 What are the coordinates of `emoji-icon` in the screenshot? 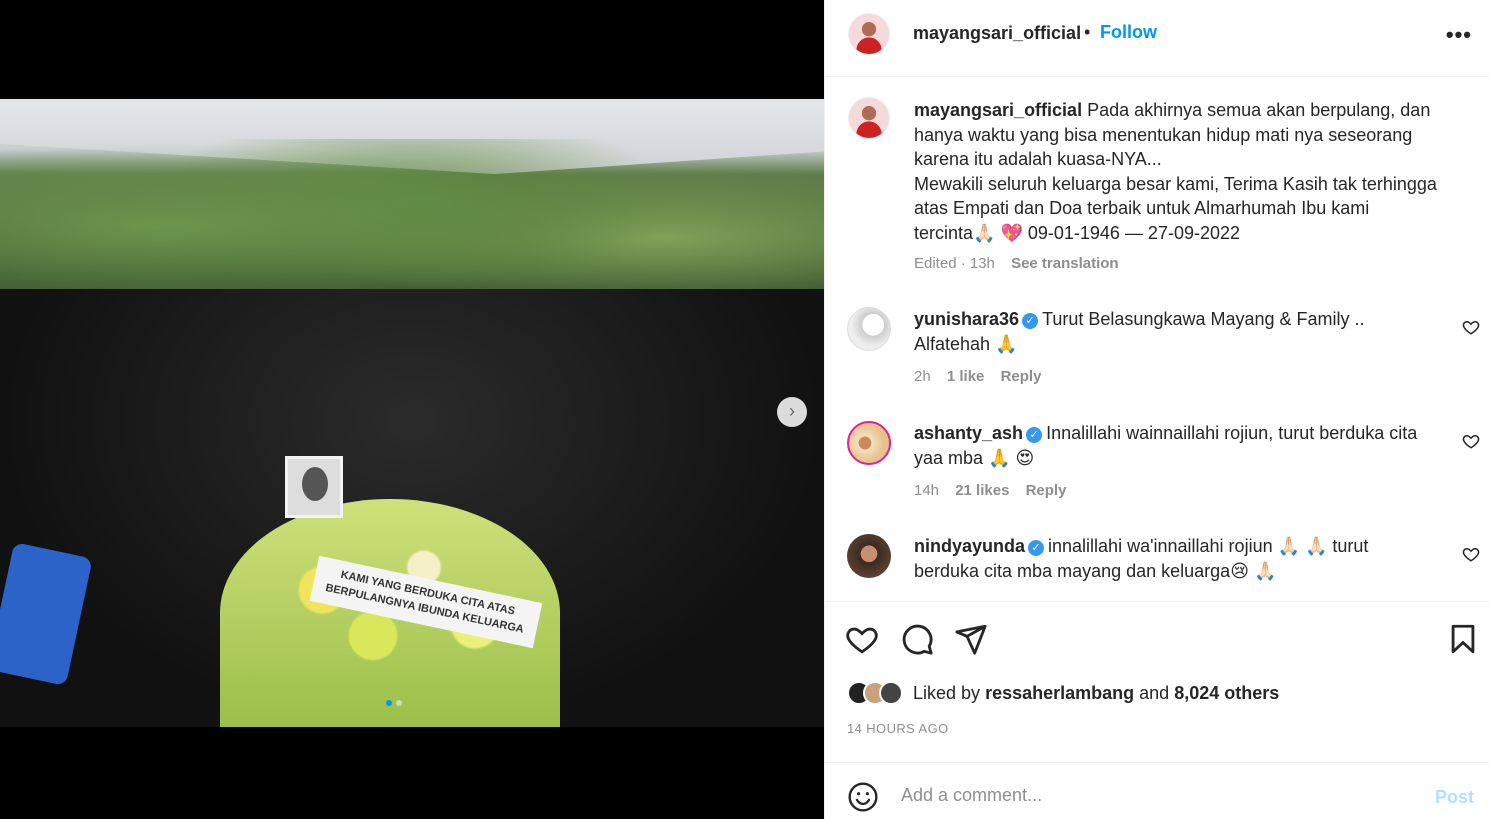 It's located at (863, 797).